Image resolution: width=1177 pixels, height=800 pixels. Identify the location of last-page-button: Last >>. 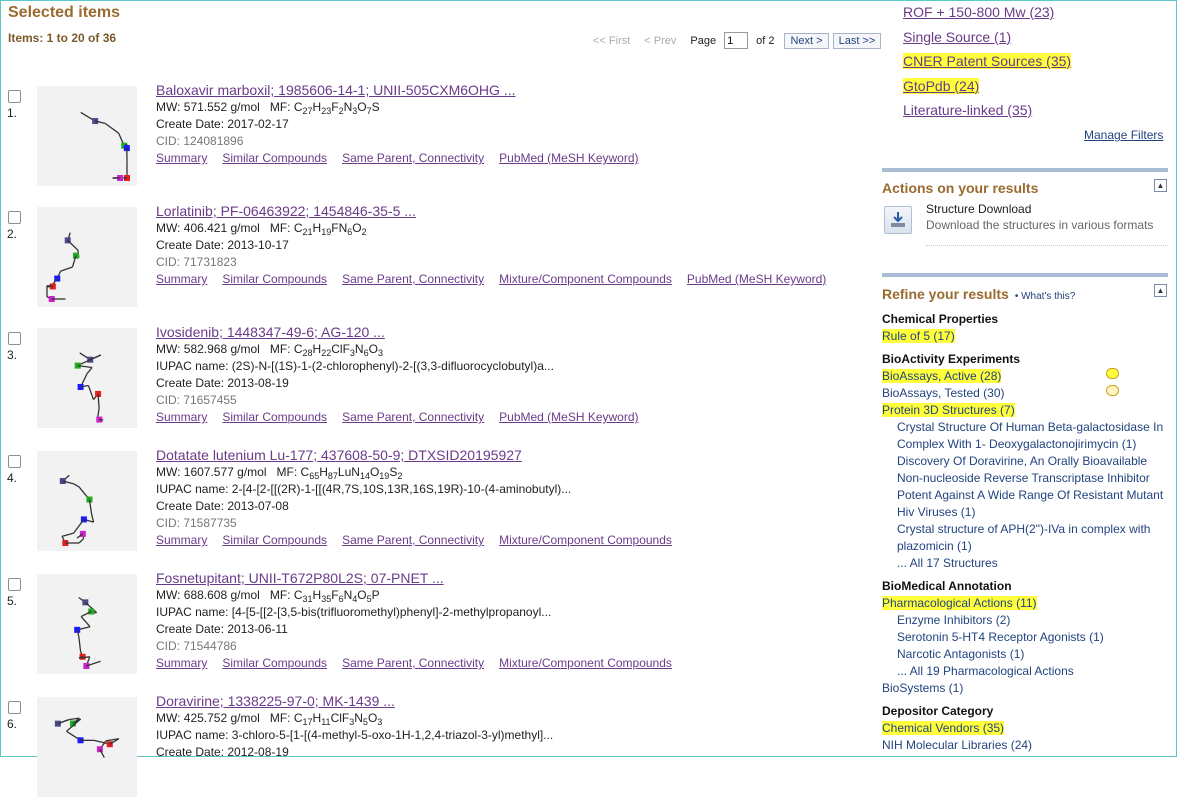
(857, 41).